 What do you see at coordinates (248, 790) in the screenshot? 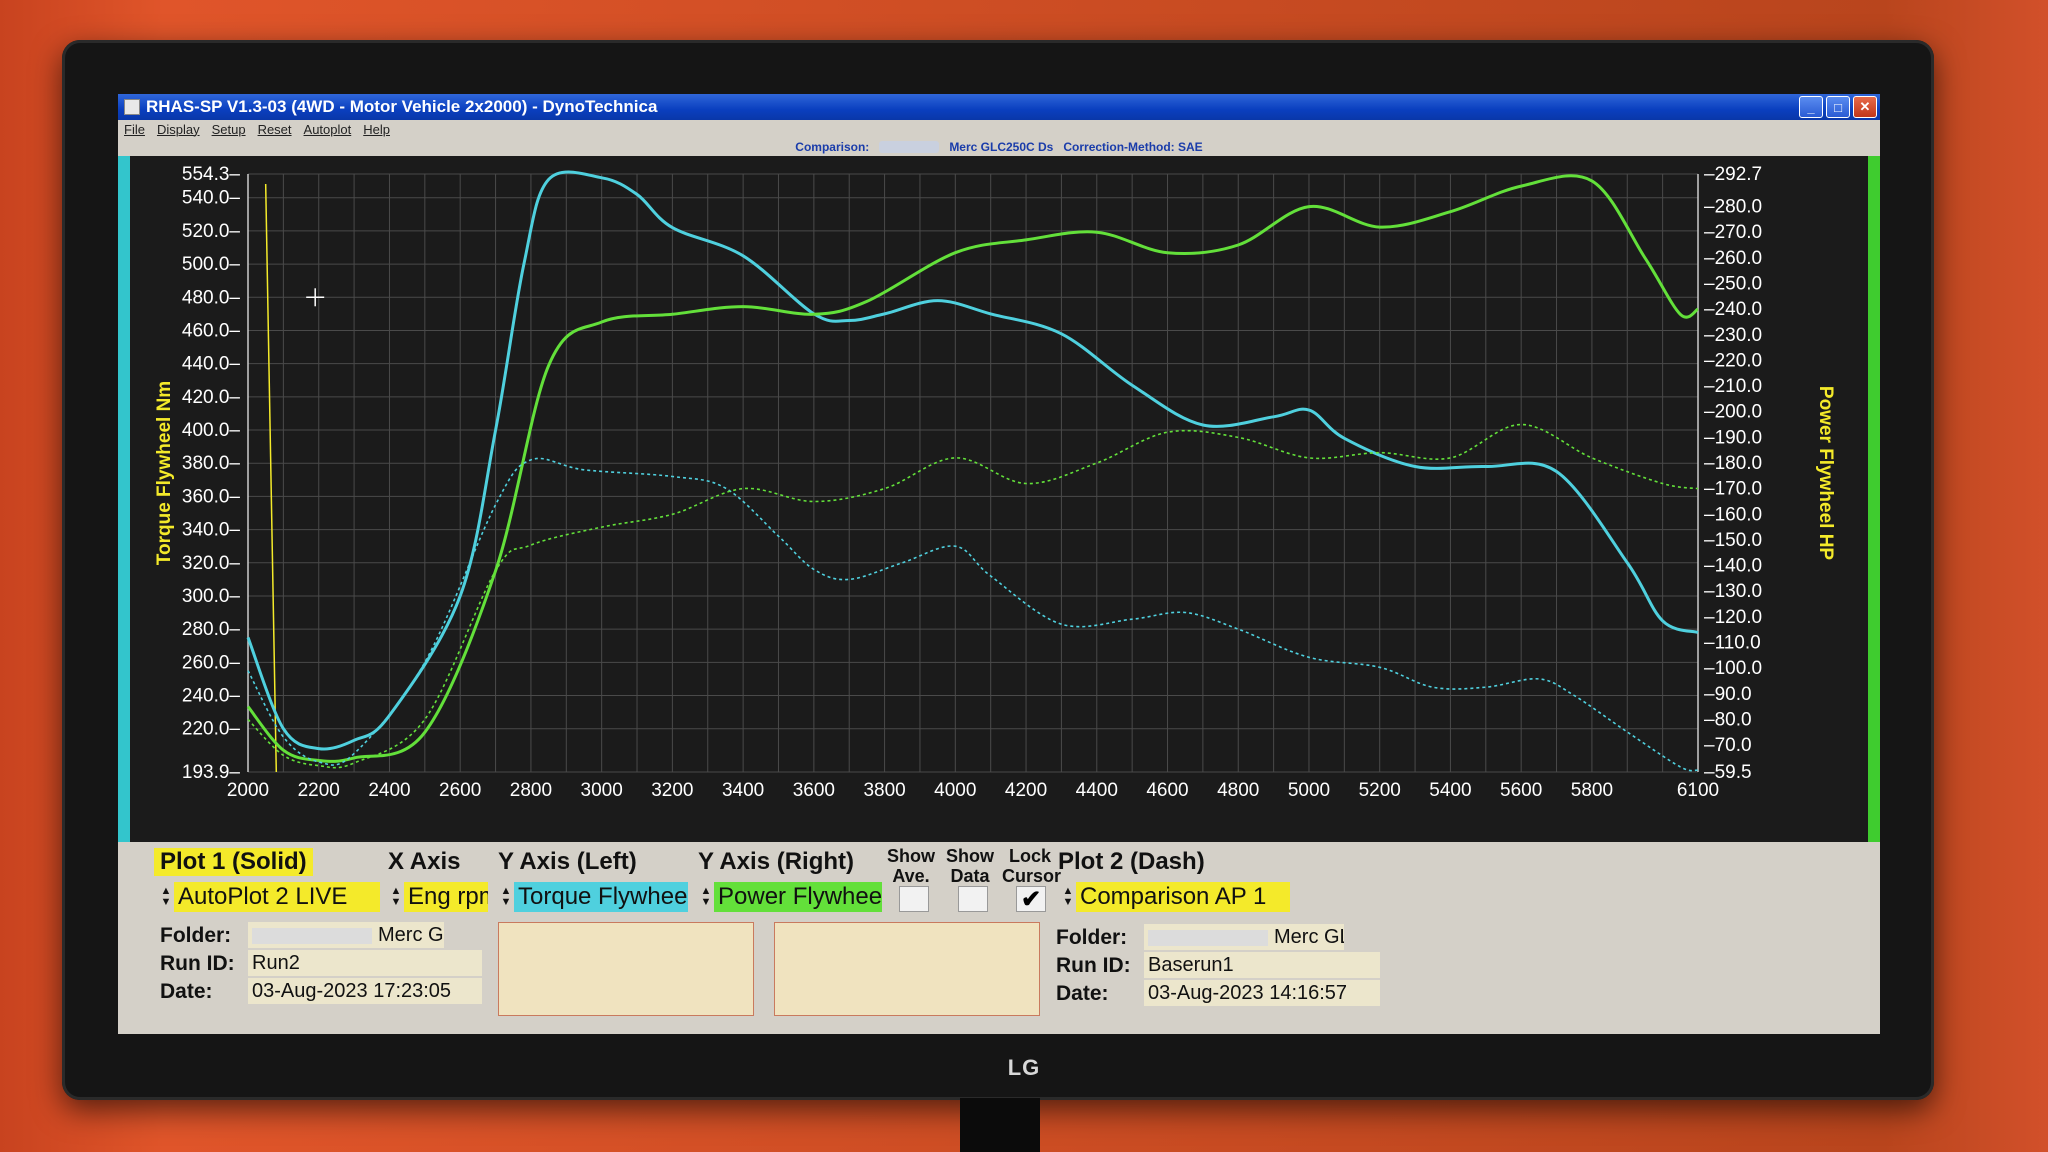
I see `x-tick-label: 2000` at bounding box center [248, 790].